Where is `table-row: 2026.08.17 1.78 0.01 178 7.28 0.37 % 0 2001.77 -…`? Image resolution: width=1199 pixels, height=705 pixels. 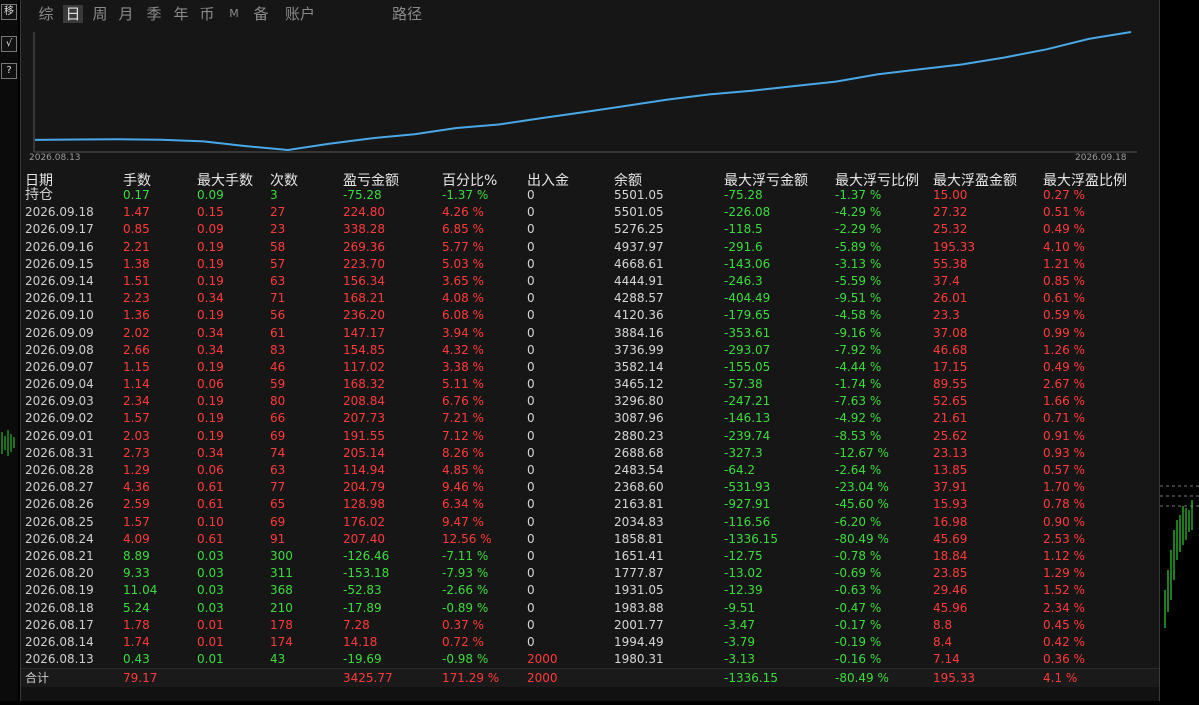 table-row: 2026.08.17 1.78 0.01 178 7.28 0.37 % 0 2001.77 -… is located at coordinates (590, 625).